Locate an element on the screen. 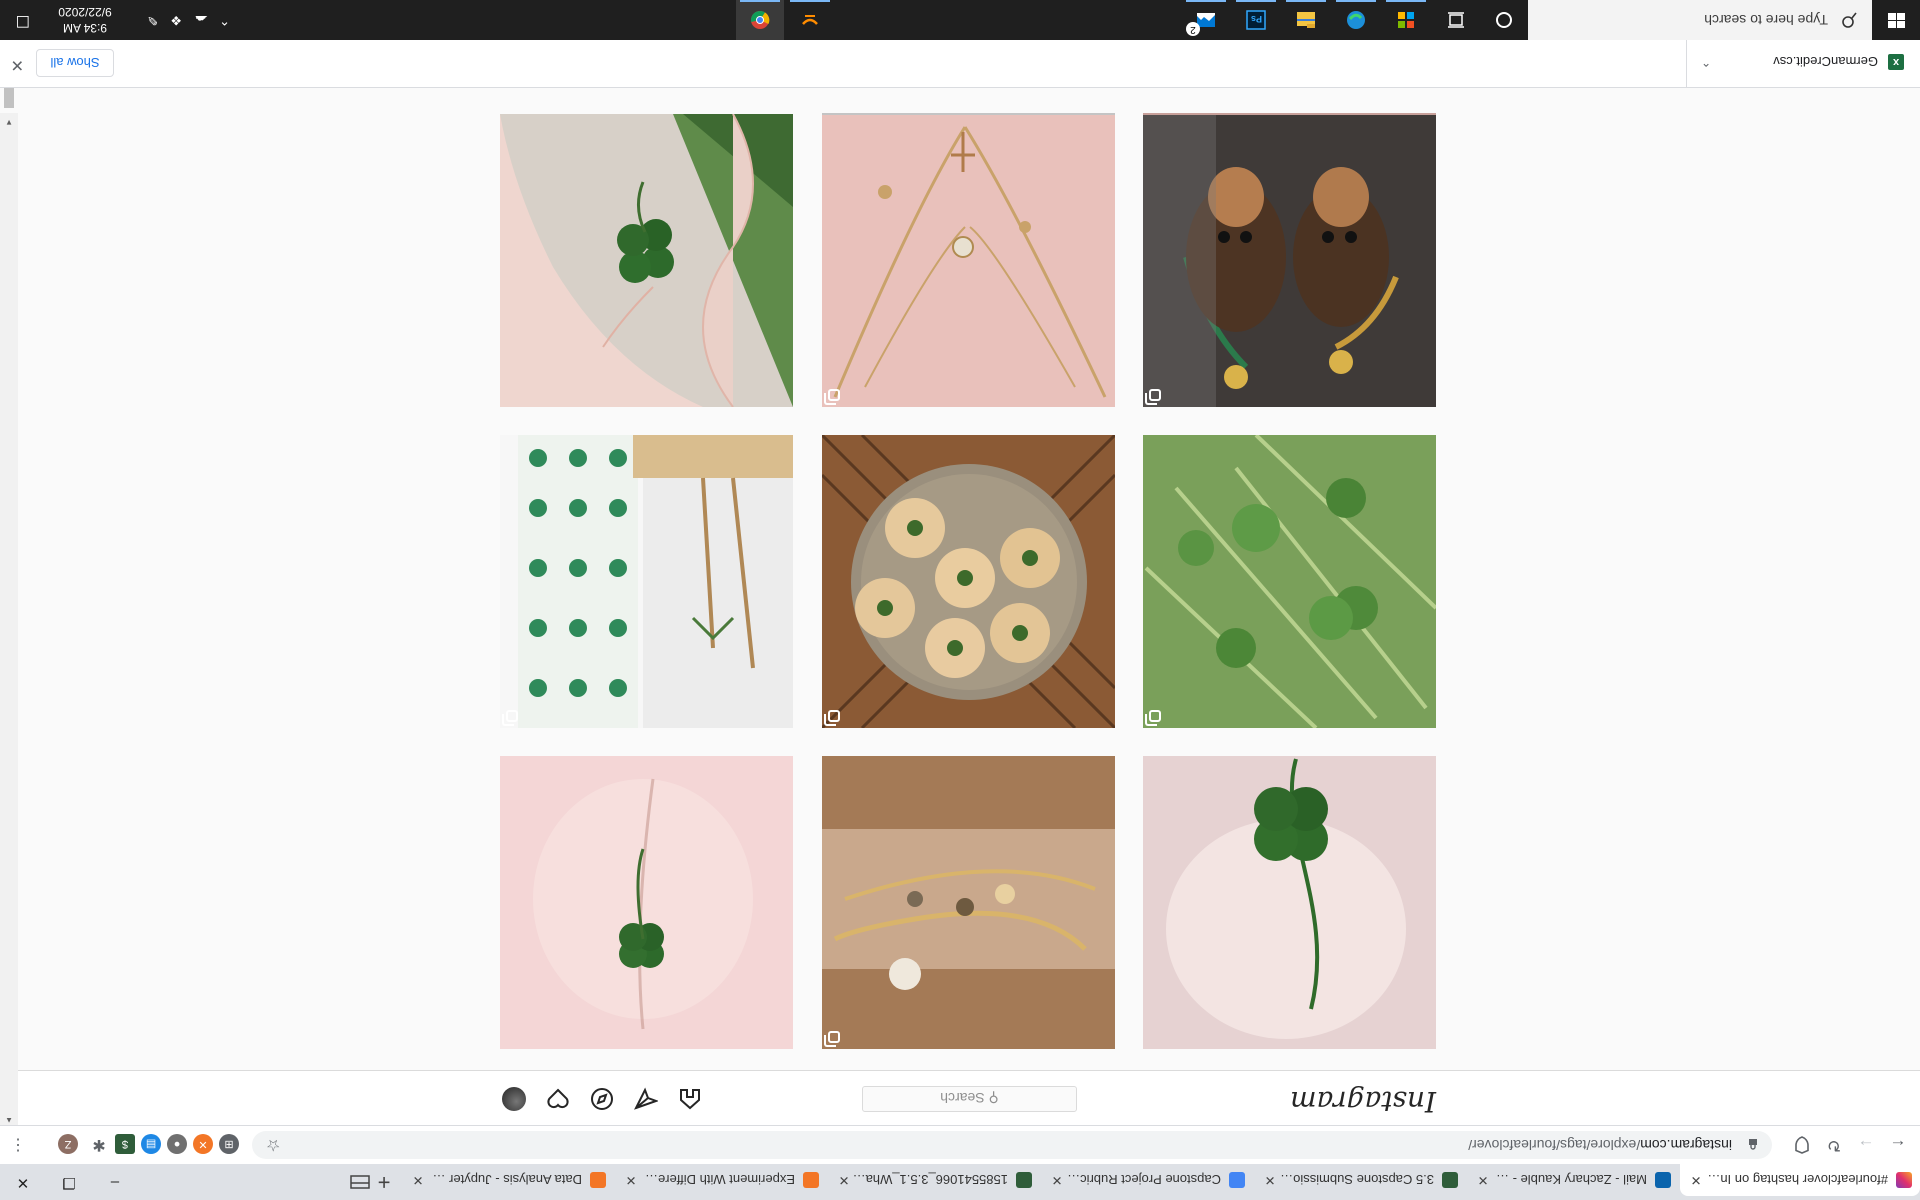 Image resolution: width=1920 pixels, height=1200 pixels. extension-icon: ▤ is located at coordinates (151, 1144).